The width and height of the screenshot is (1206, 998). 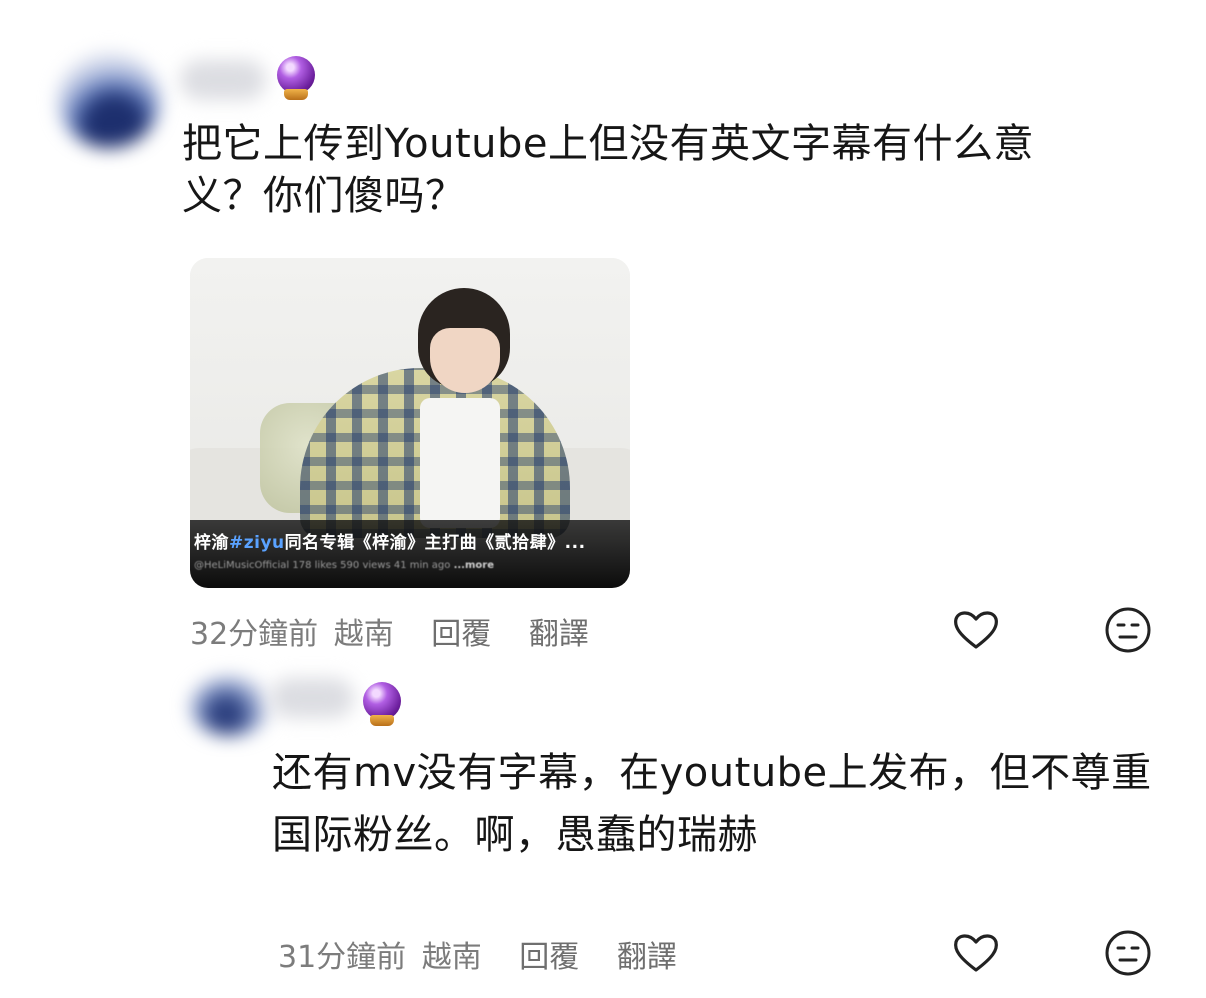 I want to click on comment-text: 把它上传到Youtube上但没有英文字幕有什么意义？你们傻吗？, so click(x=608, y=170).